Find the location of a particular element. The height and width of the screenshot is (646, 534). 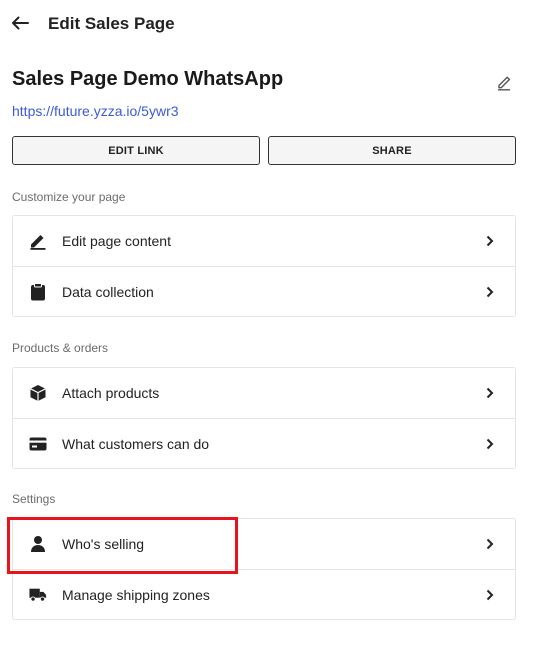

back-button is located at coordinates (20, 23).